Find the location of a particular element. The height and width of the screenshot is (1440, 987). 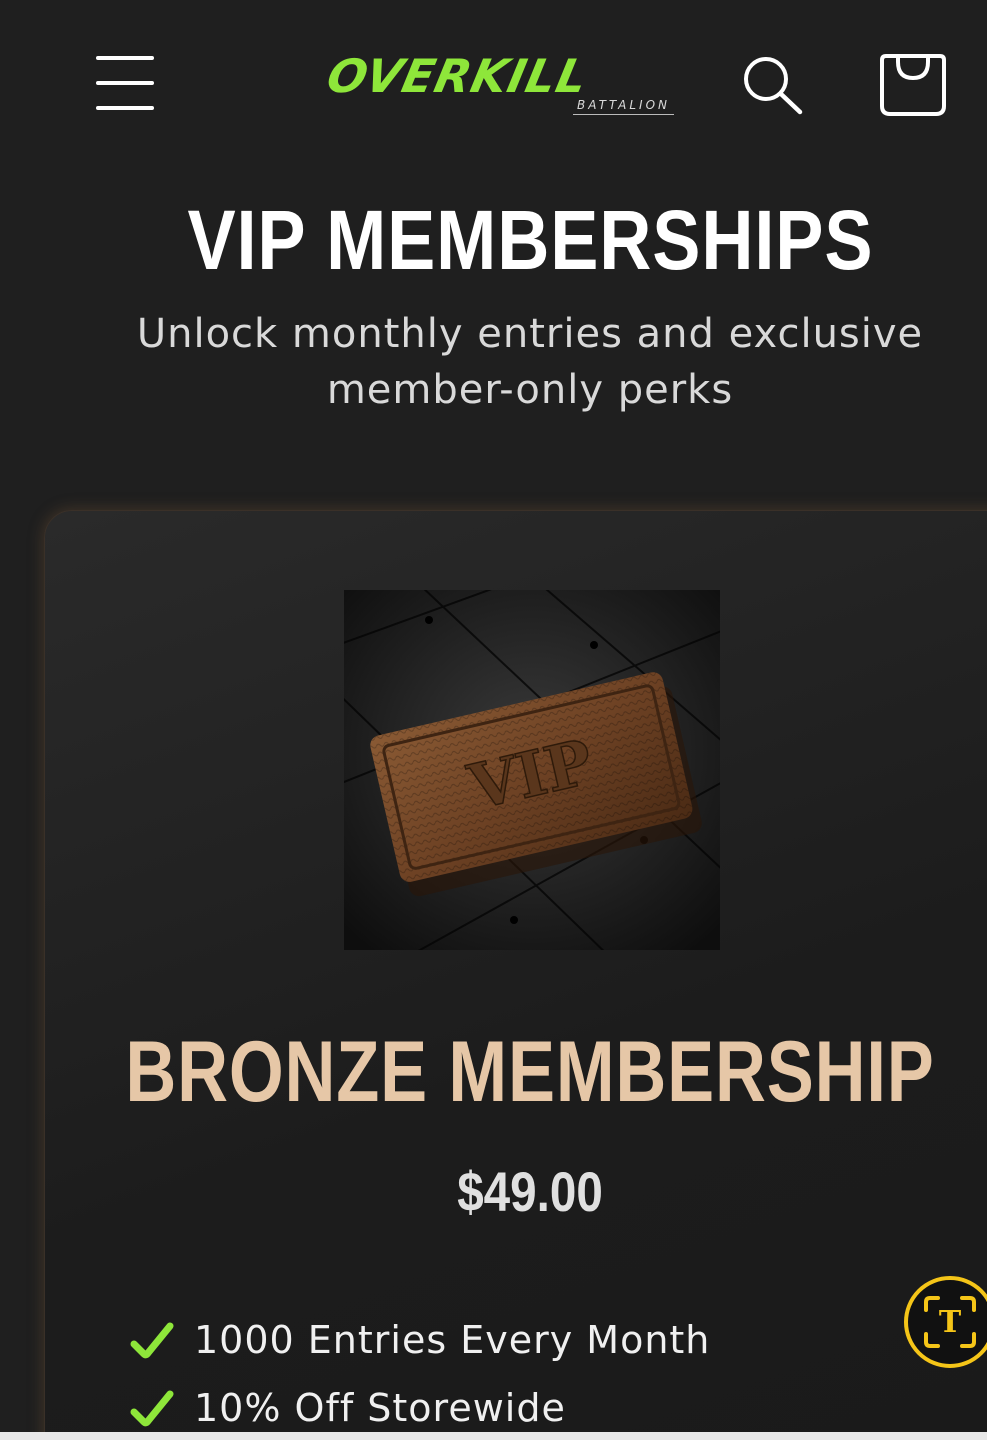

site-logo: OVERKILL BATTALION is located at coordinates (500, 84).